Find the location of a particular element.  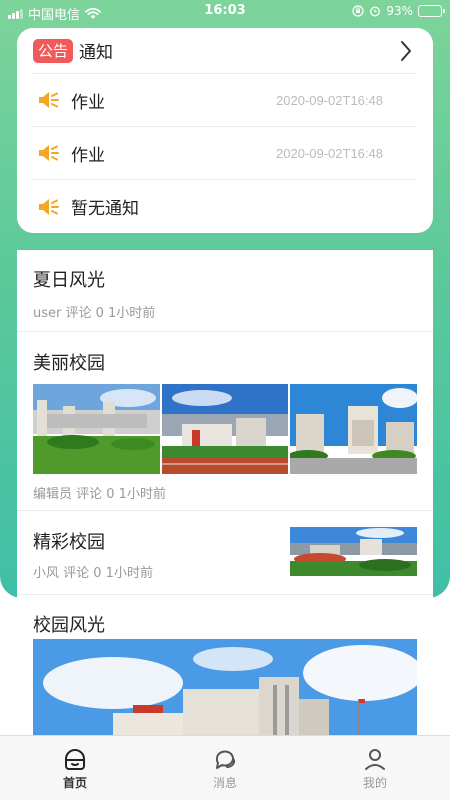

tab-label: 首页 is located at coordinates (74, 783).